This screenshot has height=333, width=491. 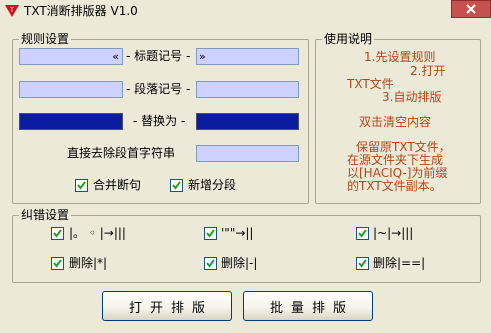 What do you see at coordinates (45, 39) in the screenshot?
I see `rules-group-title: 规则设置` at bounding box center [45, 39].